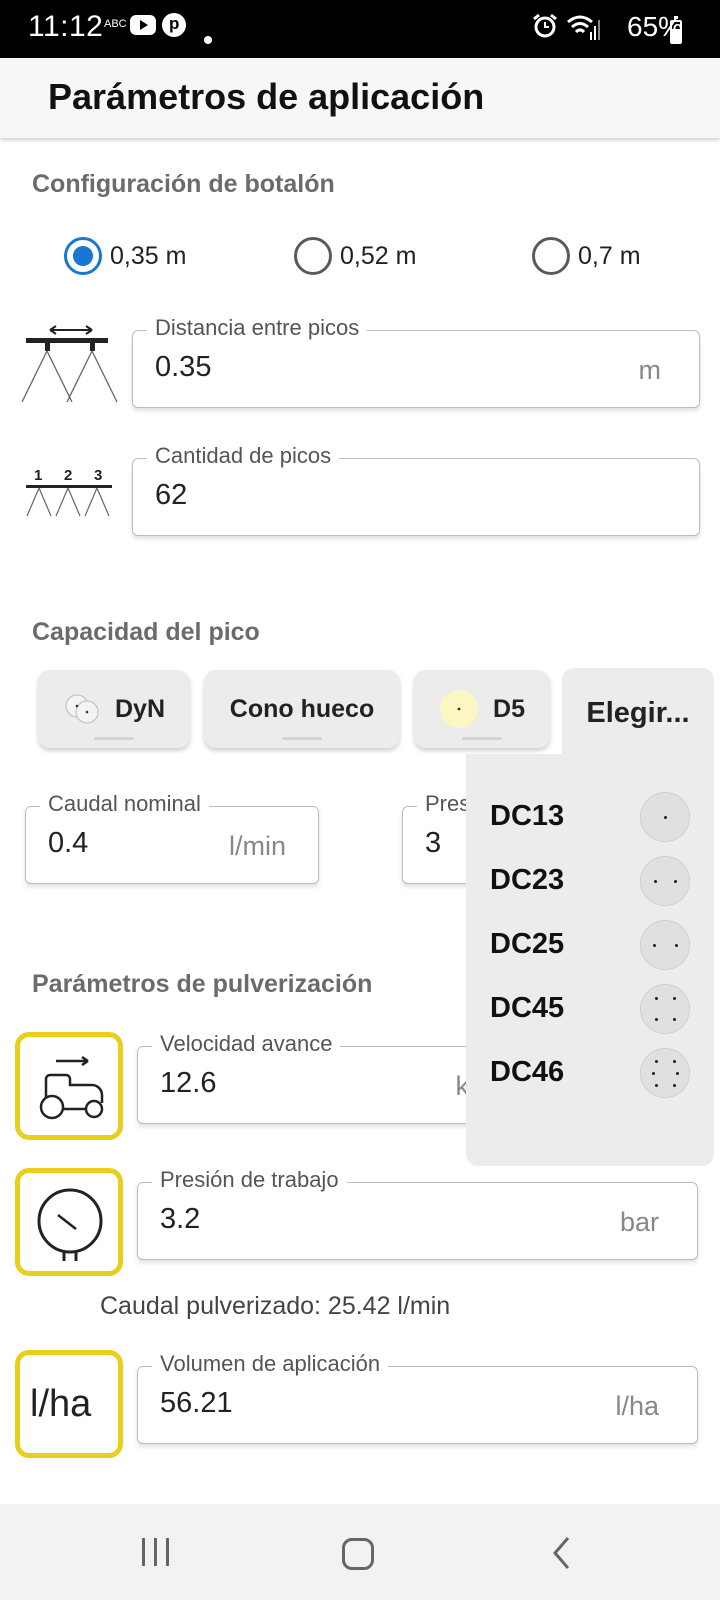 This screenshot has width=720, height=1600. Describe the element at coordinates (590, 882) in the screenshot. I see `dropdown-item-dc23: DC23` at that location.